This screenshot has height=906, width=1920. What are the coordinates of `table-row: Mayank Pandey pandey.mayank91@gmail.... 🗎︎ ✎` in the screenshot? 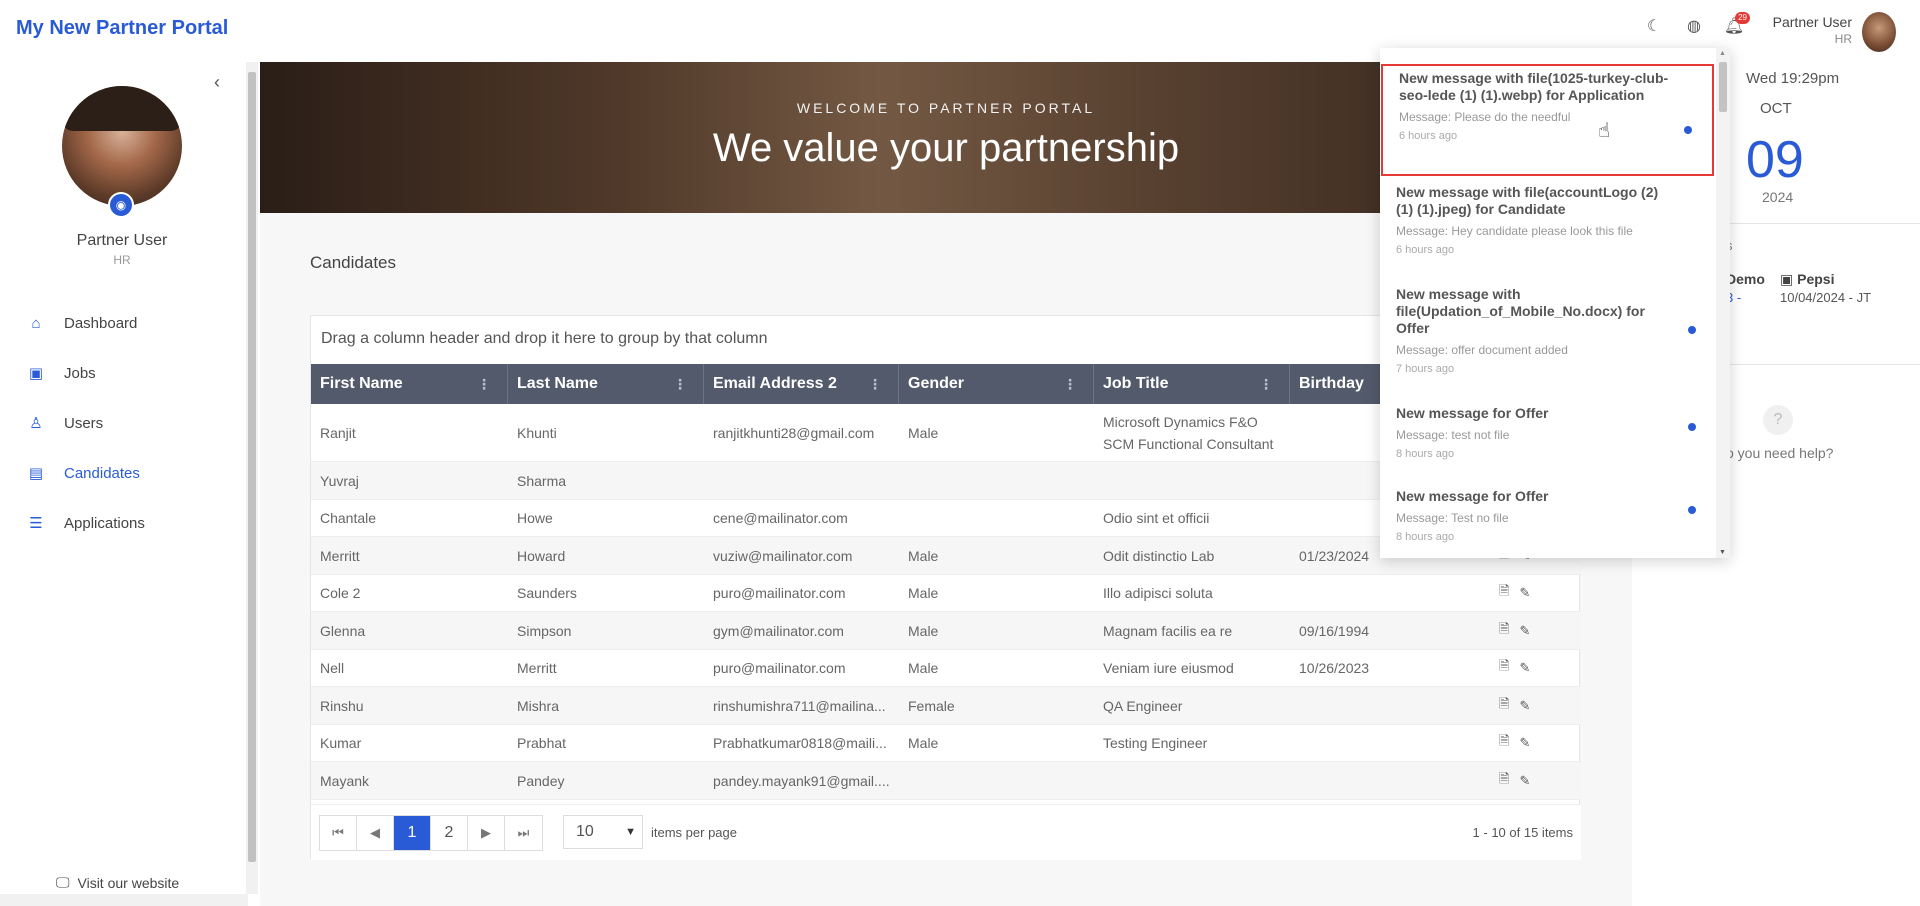 It's located at (946, 781).